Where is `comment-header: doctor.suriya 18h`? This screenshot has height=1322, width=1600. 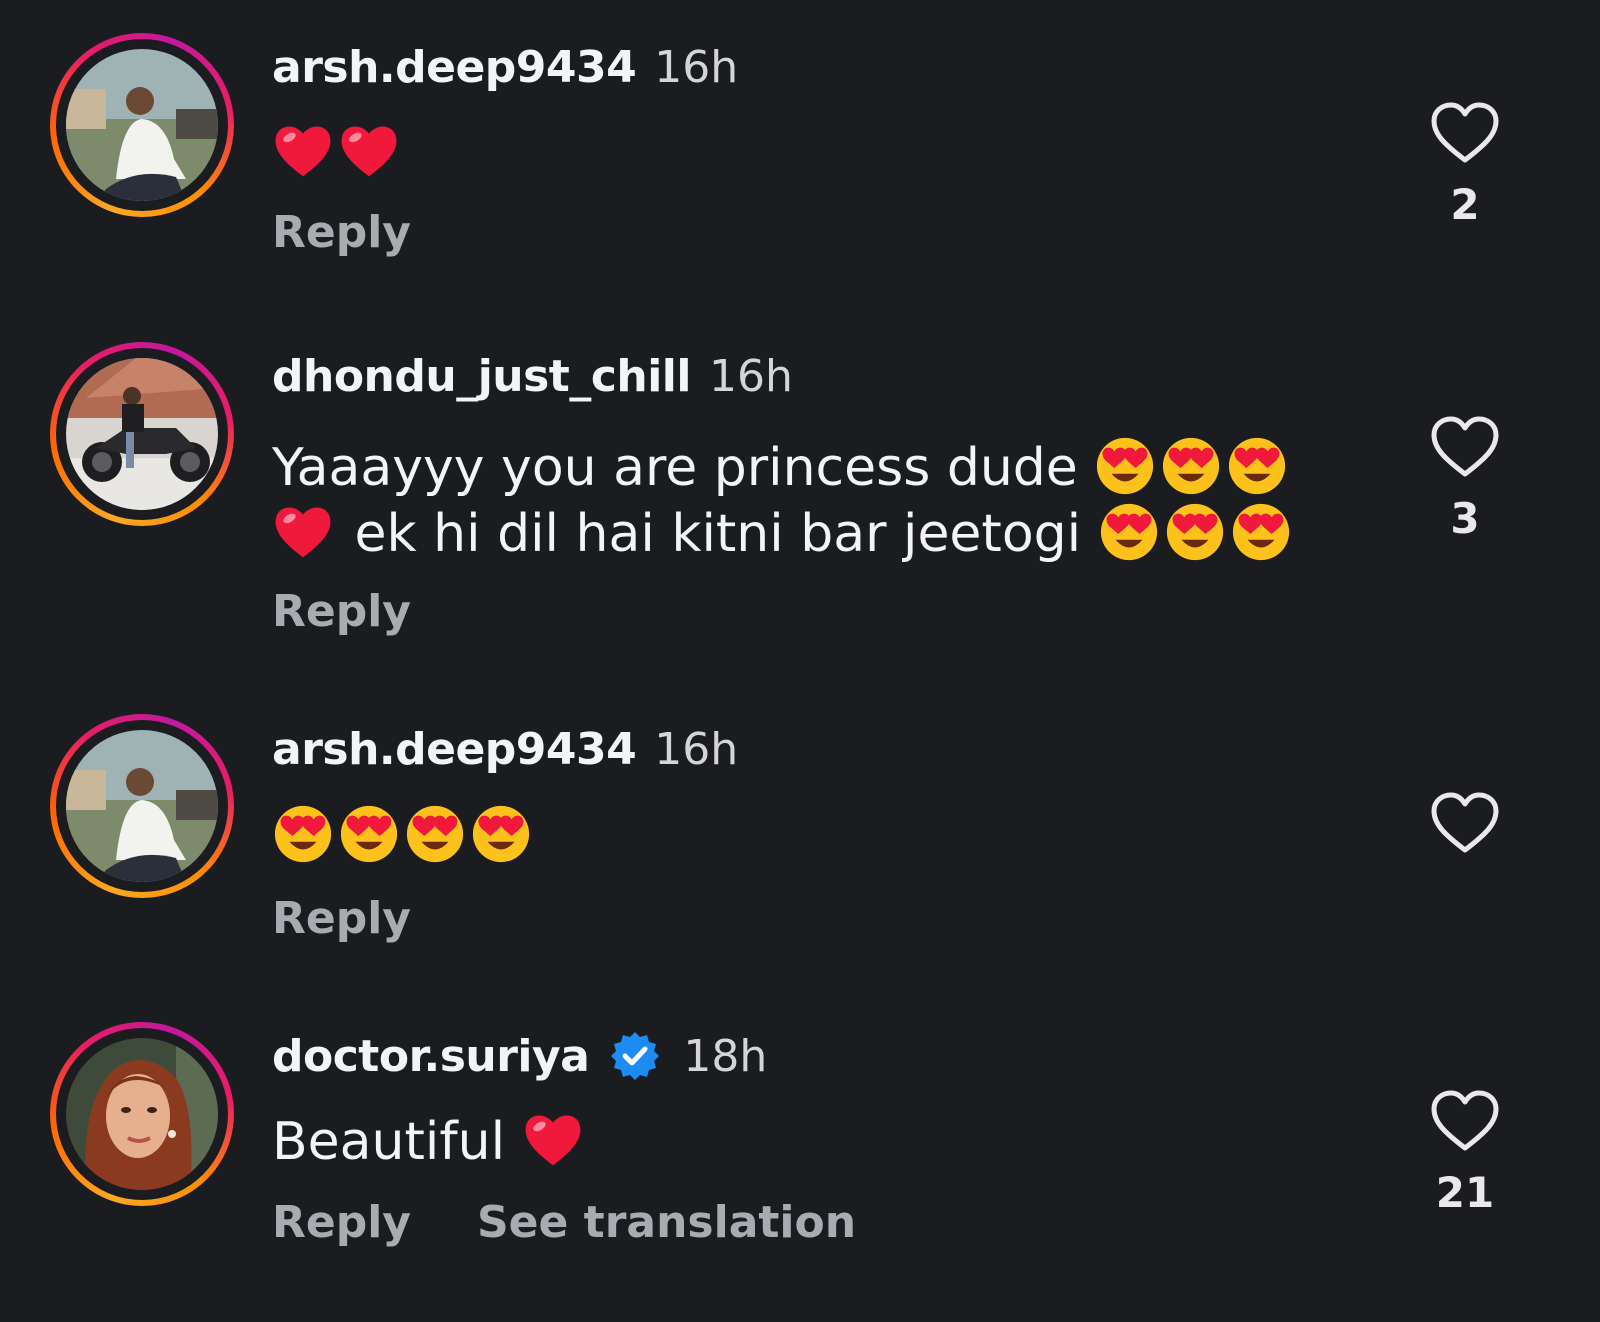 comment-header: doctor.suriya 18h is located at coordinates (519, 1056).